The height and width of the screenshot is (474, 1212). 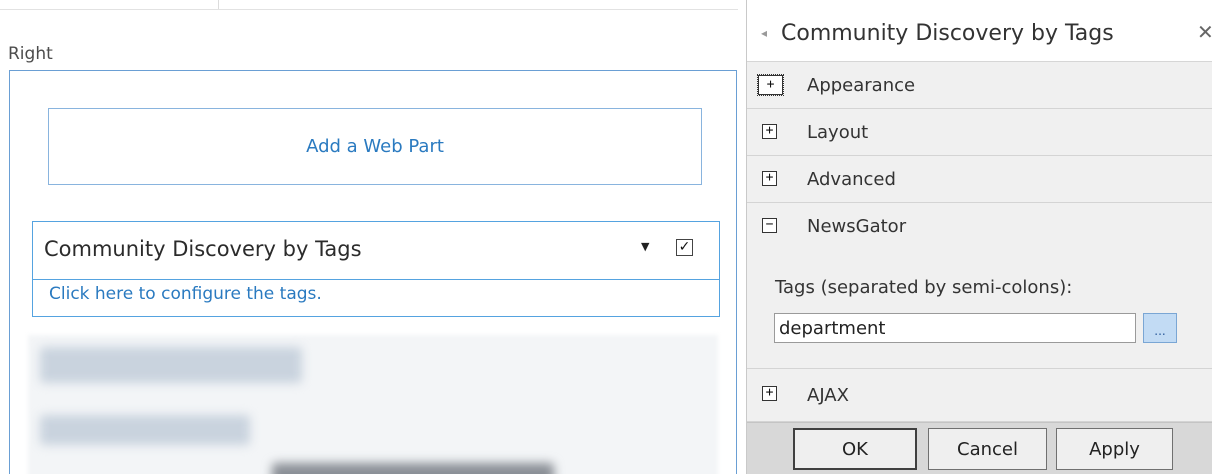 I want to click on cancel-button: Cancel, so click(x=987, y=449).